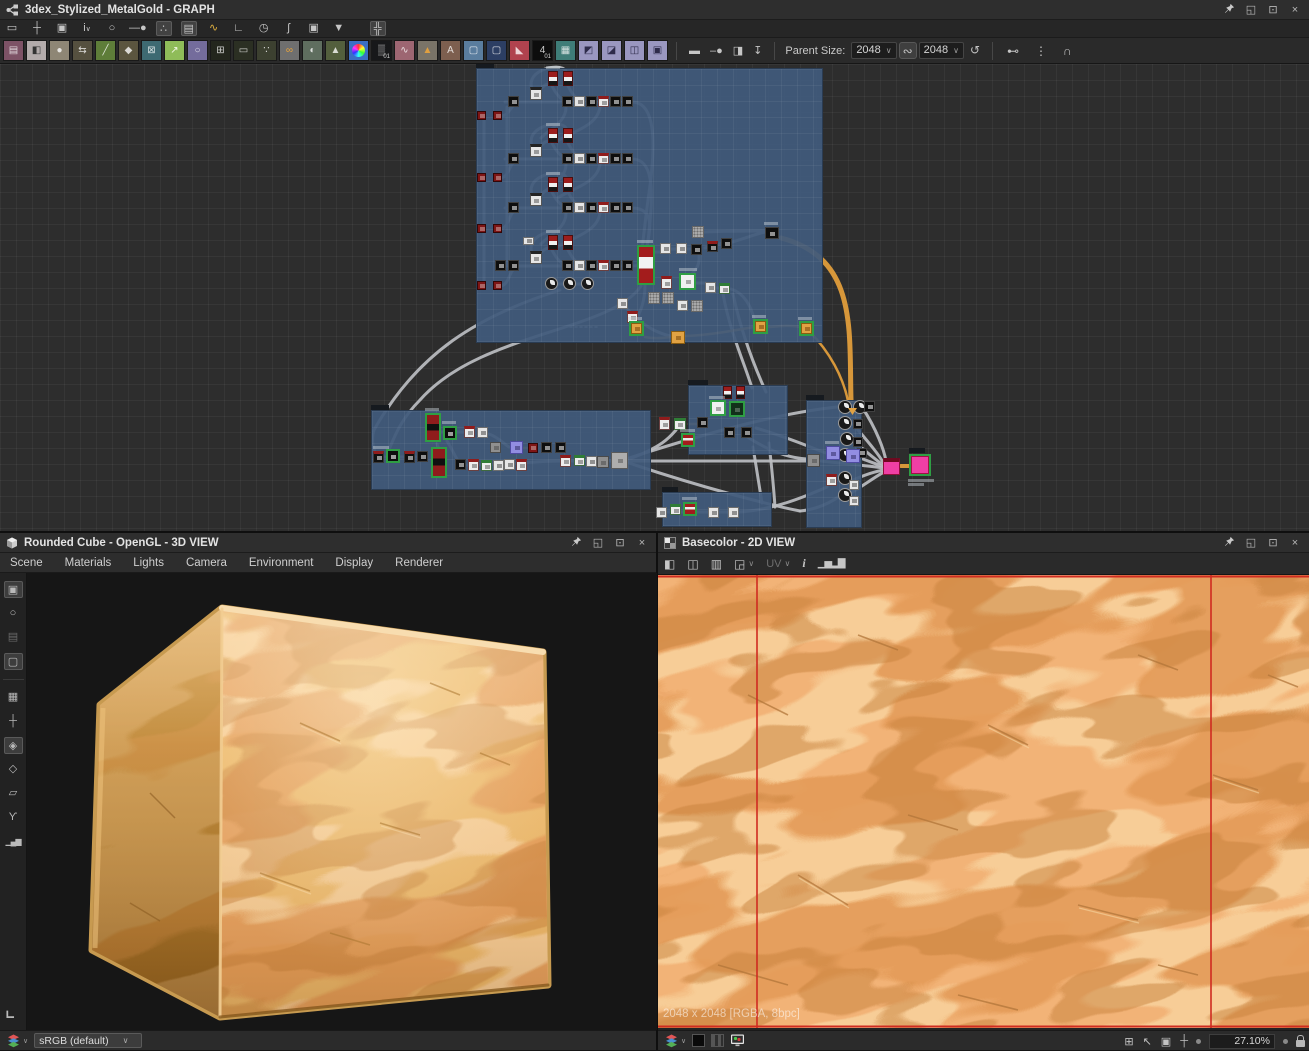 The height and width of the screenshot is (1051, 1309). I want to click on stats-icon: ▁▄▆, so click(13, 841).